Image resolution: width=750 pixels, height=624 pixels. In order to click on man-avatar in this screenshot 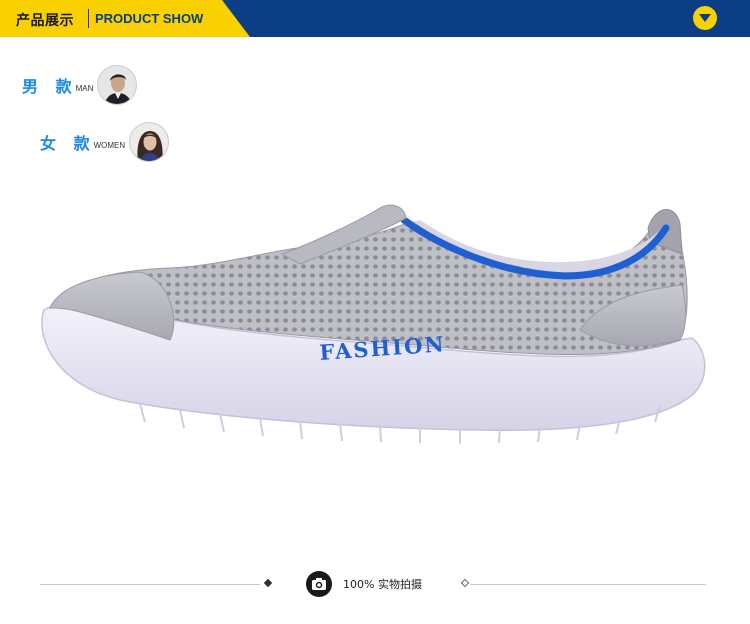, I will do `click(117, 85)`.